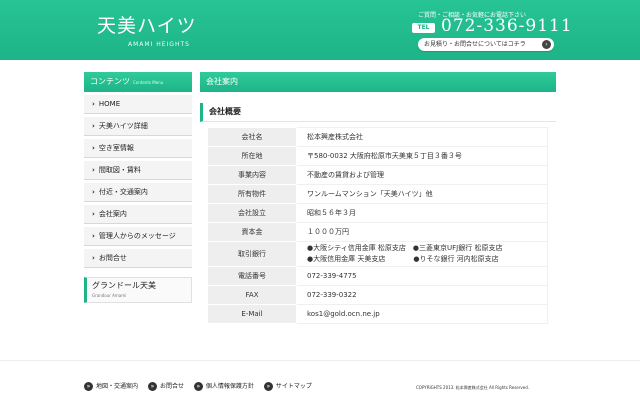  What do you see at coordinates (138, 126) in the screenshot?
I see `nav-item-details: 天美ハイツ詳細` at bounding box center [138, 126].